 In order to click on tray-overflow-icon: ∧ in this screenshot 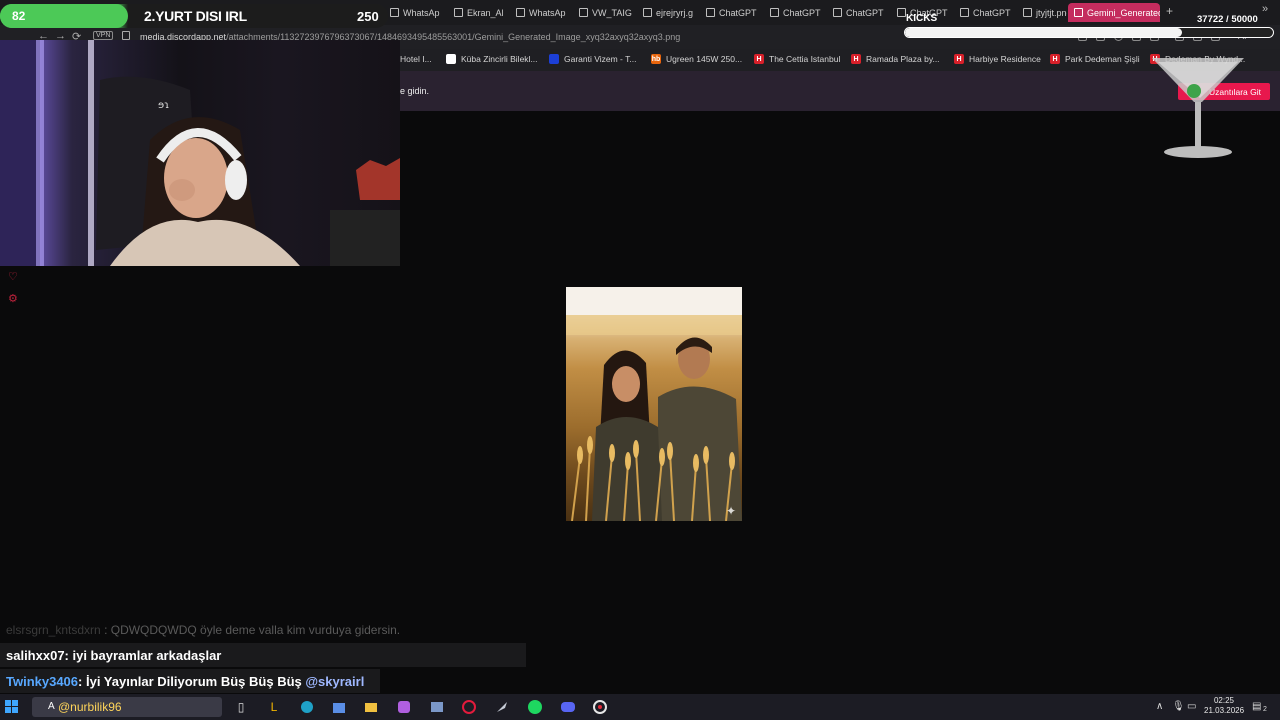, I will do `click(1159, 706)`.